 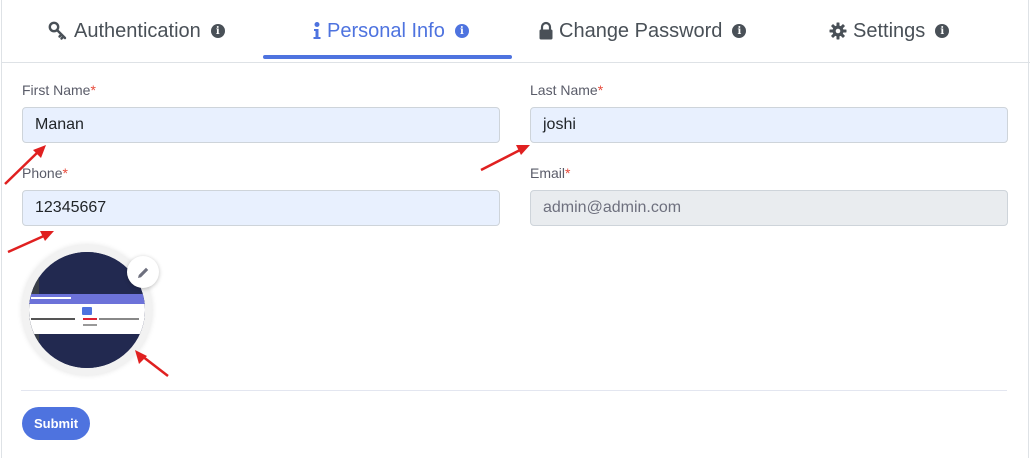 I want to click on edit-avatar-button, so click(x=143, y=272).